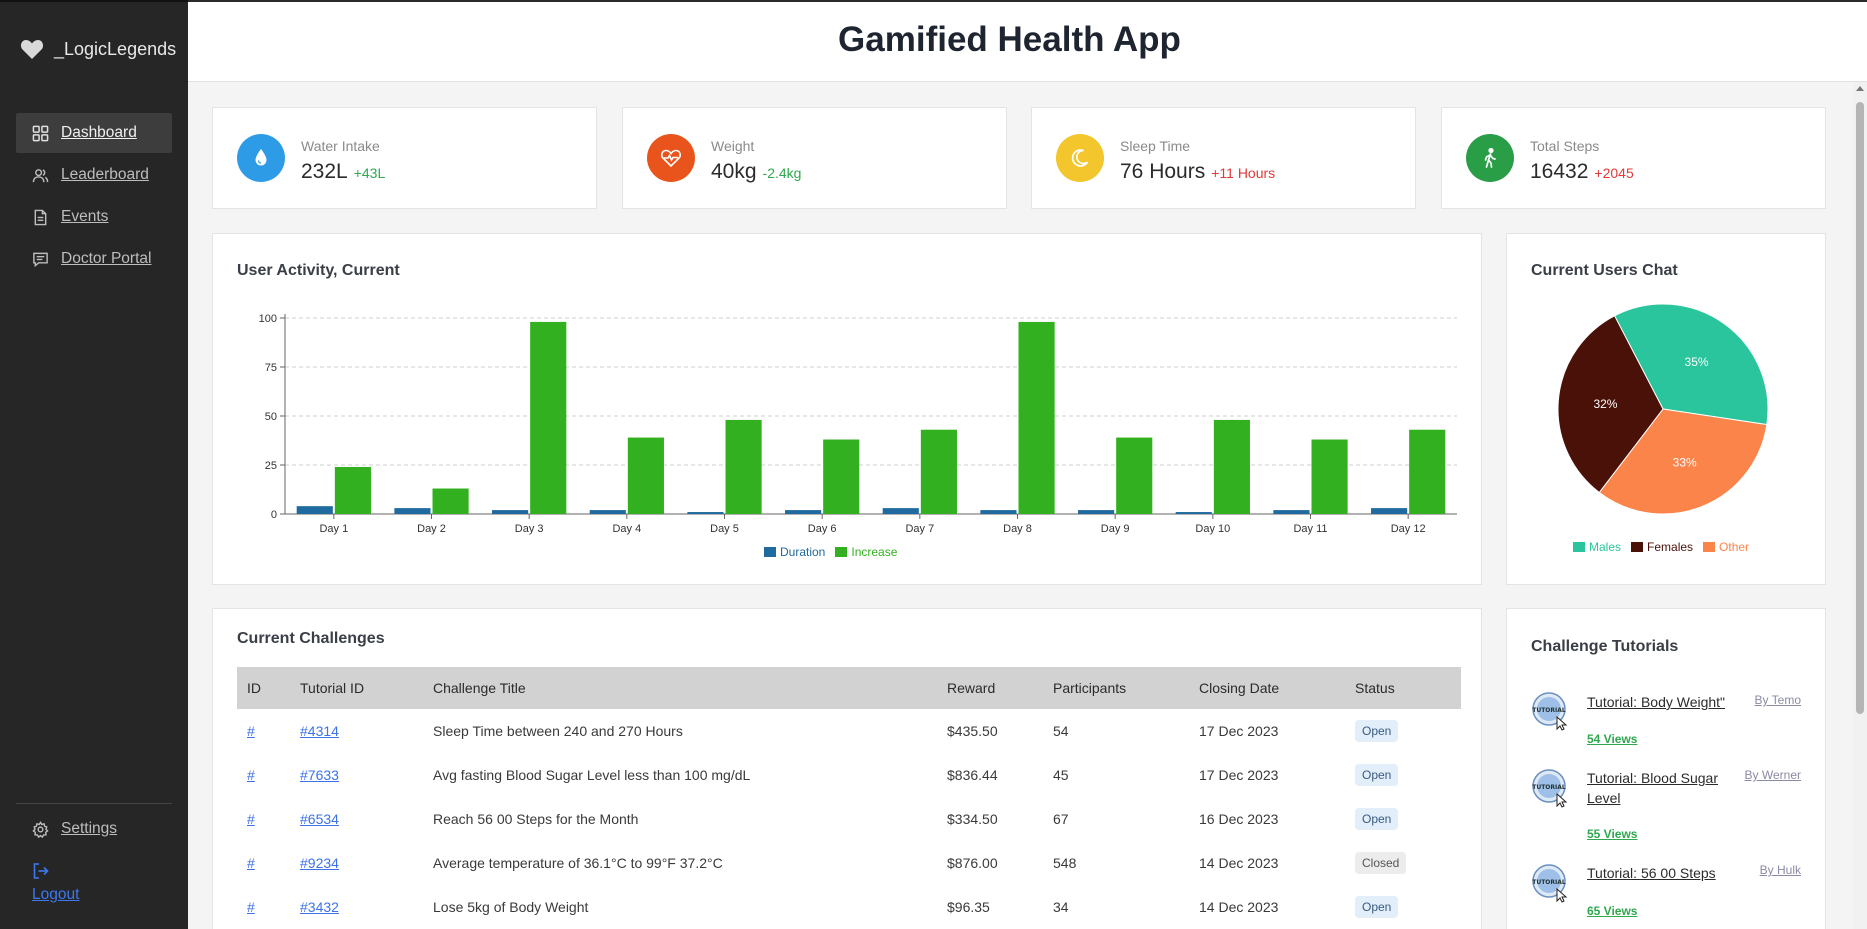 The height and width of the screenshot is (929, 1867). Describe the element at coordinates (271, 368) in the screenshot. I see `y-tick-label: 75` at that location.